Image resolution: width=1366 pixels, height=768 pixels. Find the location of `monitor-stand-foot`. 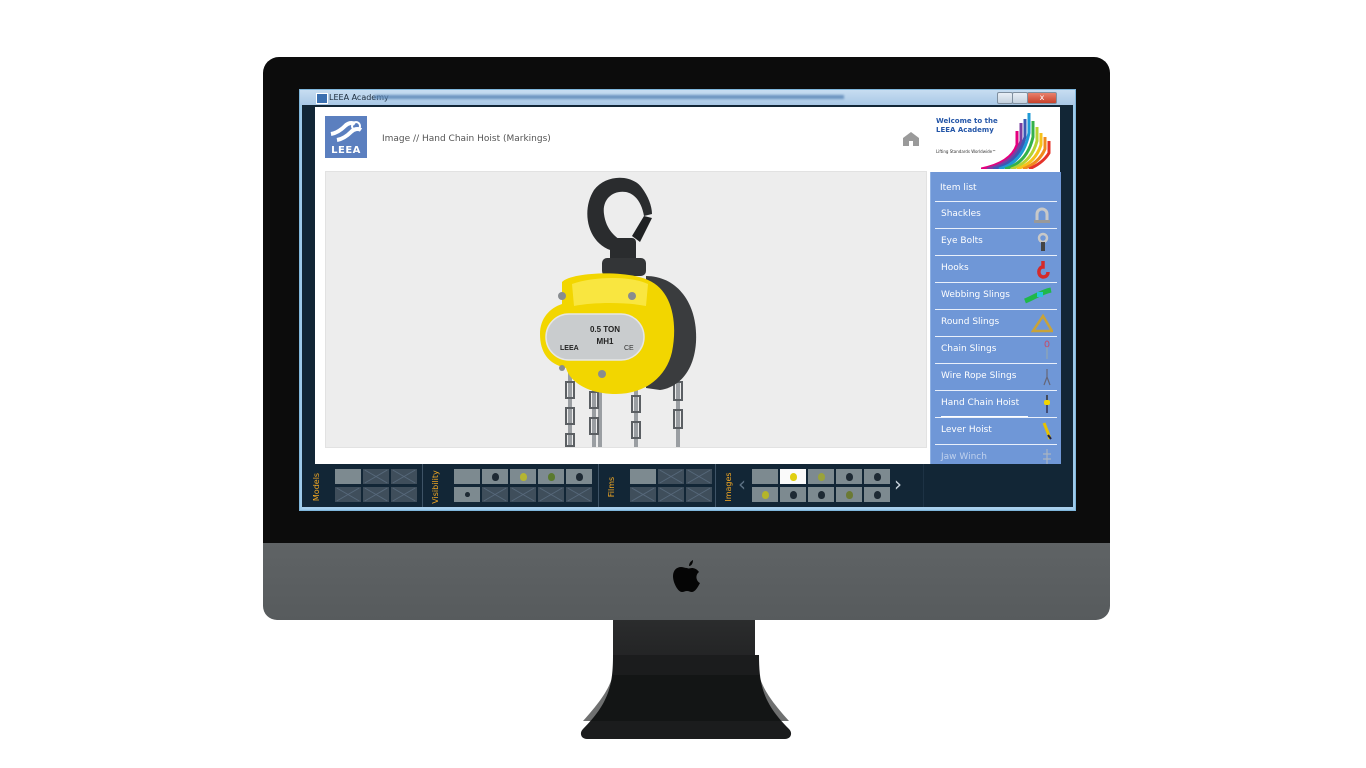

monitor-stand-foot is located at coordinates (686, 697).